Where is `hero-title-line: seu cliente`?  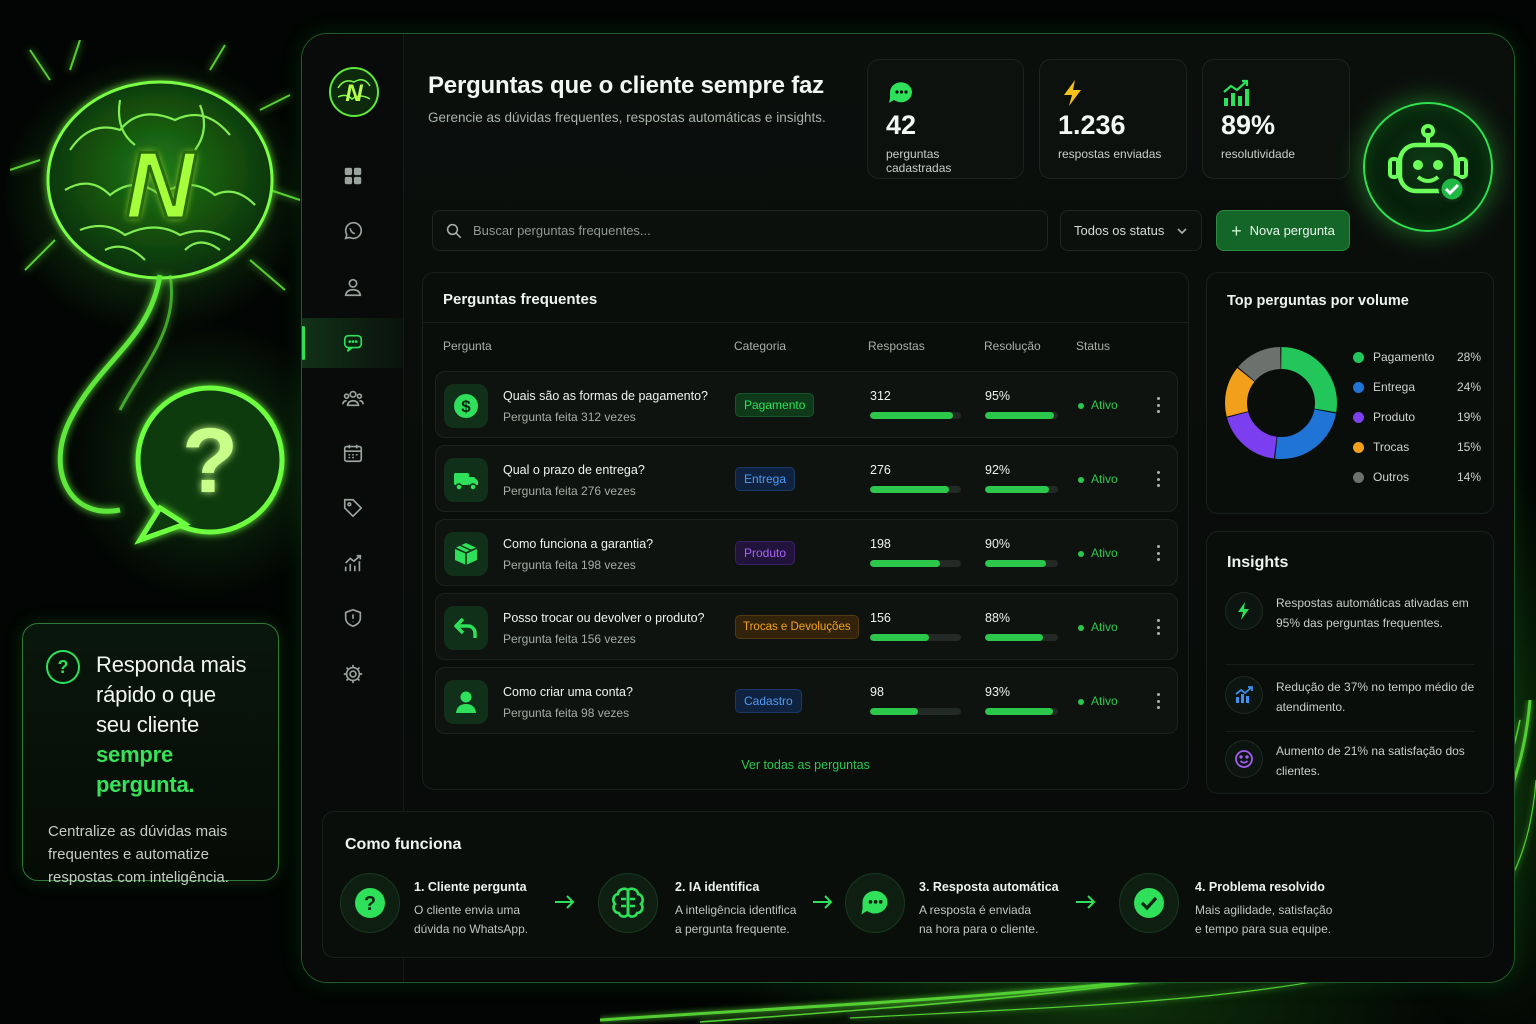
hero-title-line: seu cliente is located at coordinates (147, 724).